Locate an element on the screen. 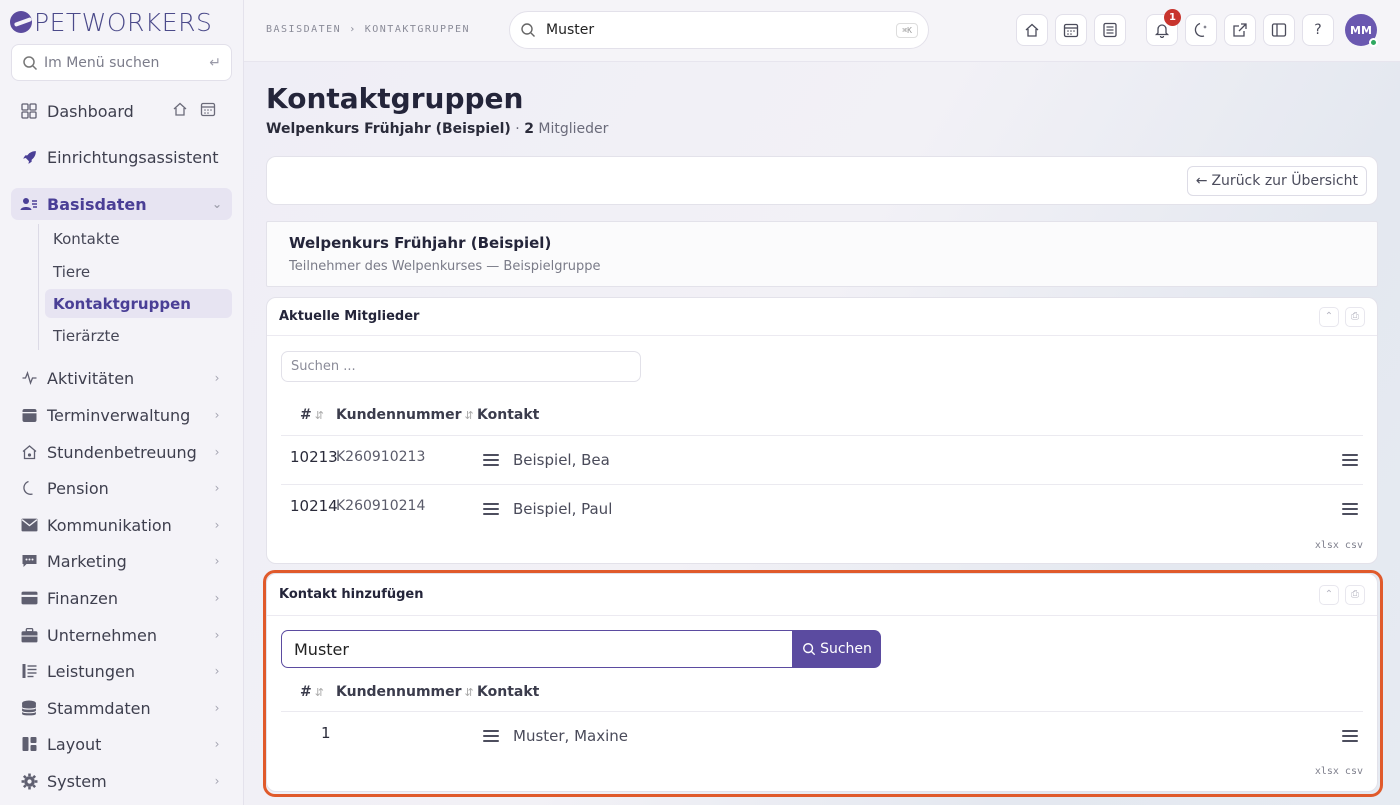 Image resolution: width=1400 pixels, height=805 pixels. sidebar-item-leistungen: Leistungen › is located at coordinates (121, 671).